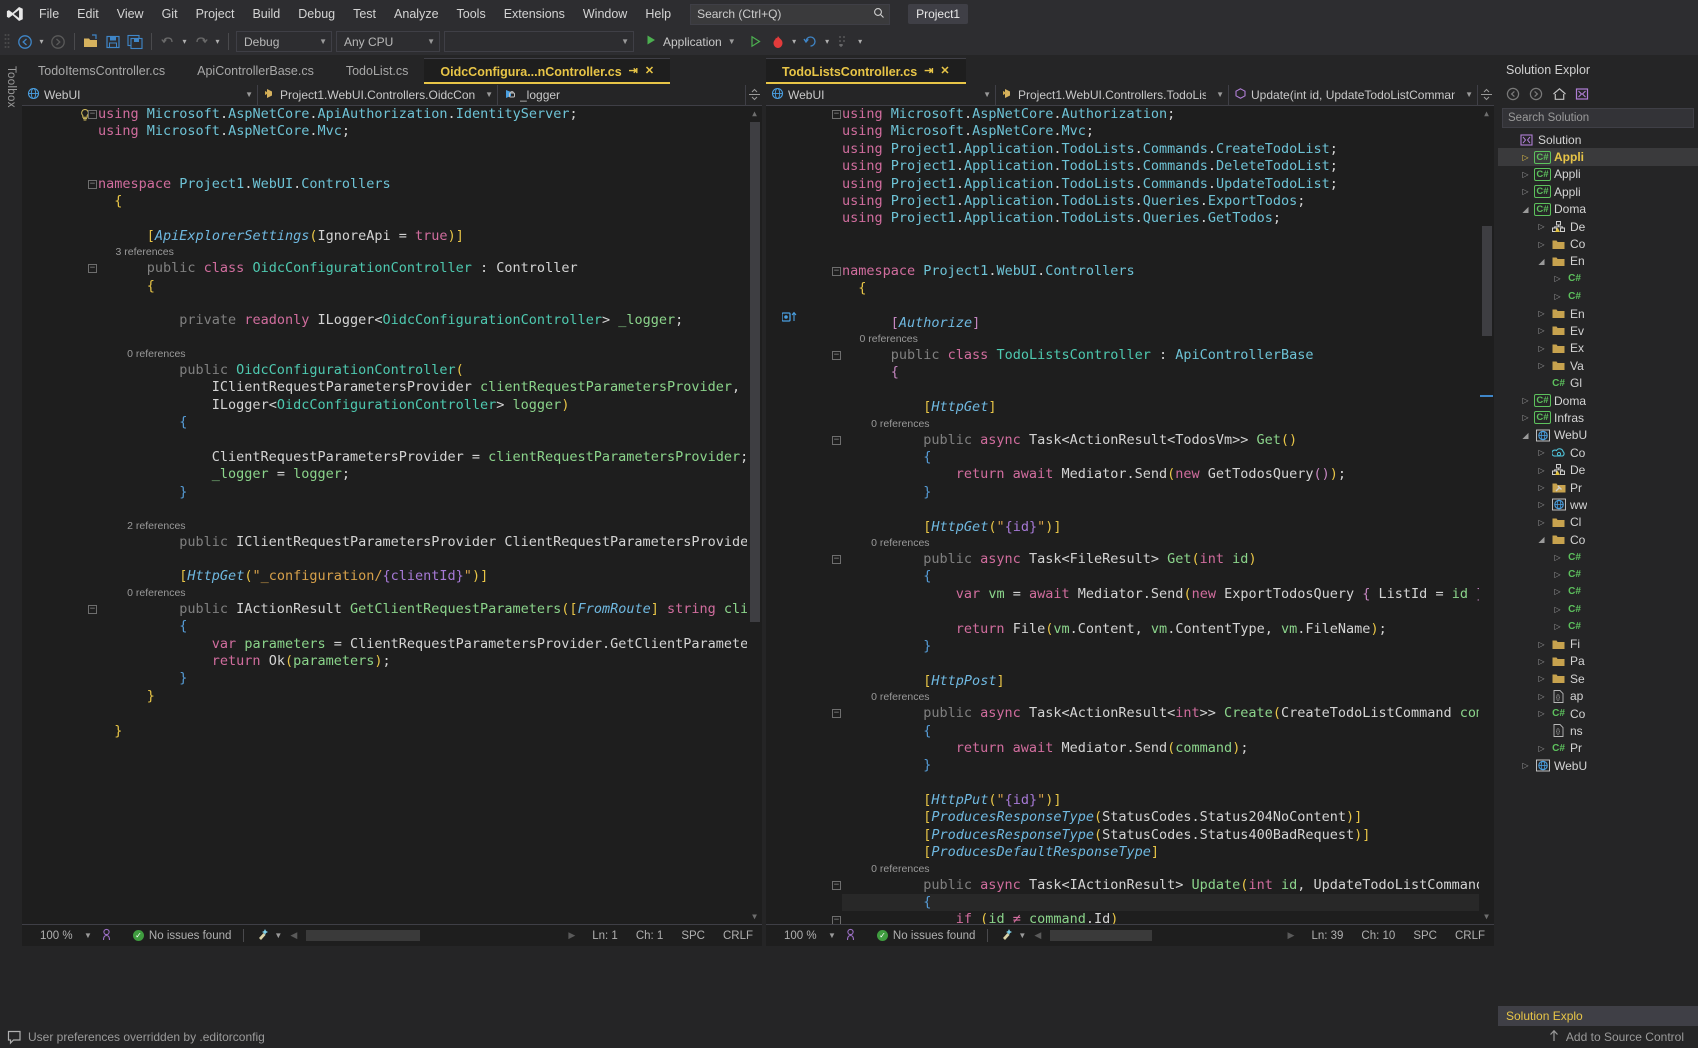 The height and width of the screenshot is (1048, 1698). I want to click on indent-mode-left: SPC, so click(693, 936).